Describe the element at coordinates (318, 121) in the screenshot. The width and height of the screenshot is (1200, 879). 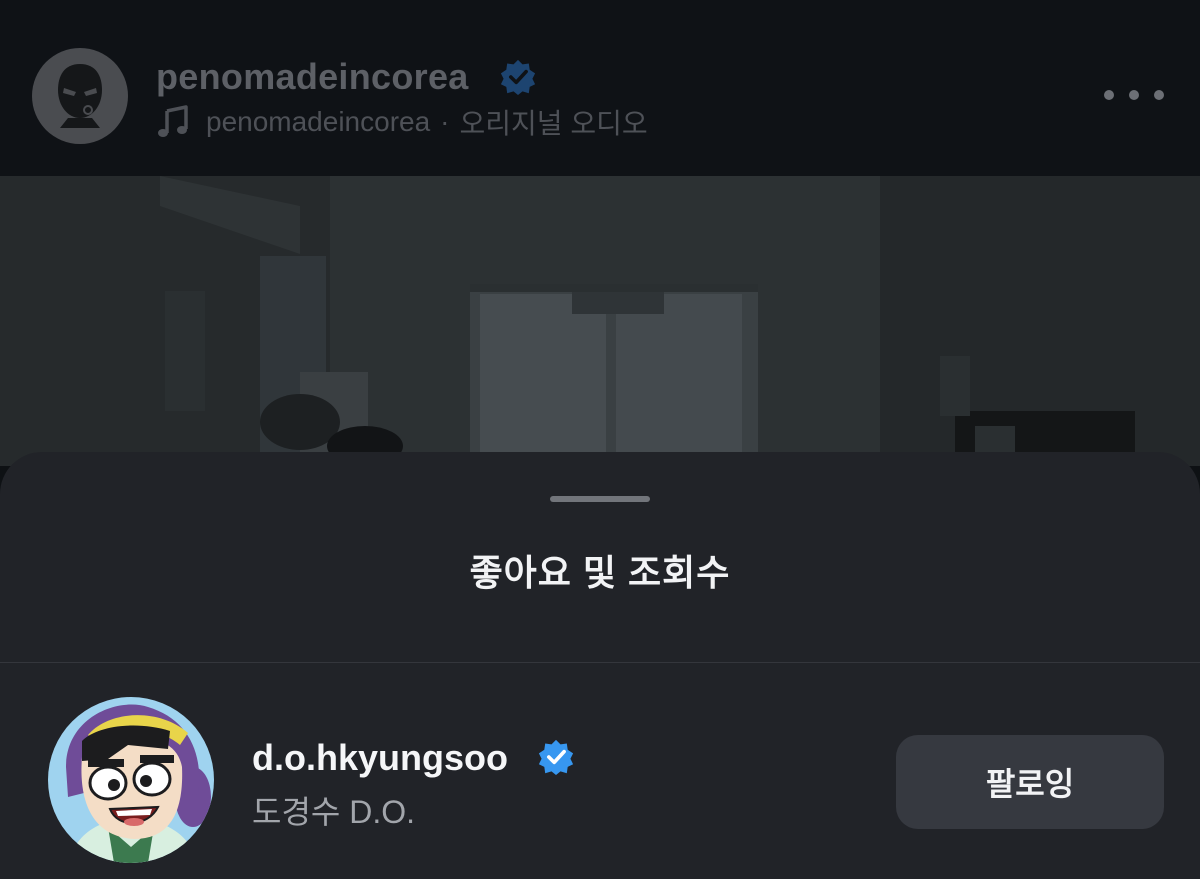
I see `audio-artist: penomadeincorea` at that location.